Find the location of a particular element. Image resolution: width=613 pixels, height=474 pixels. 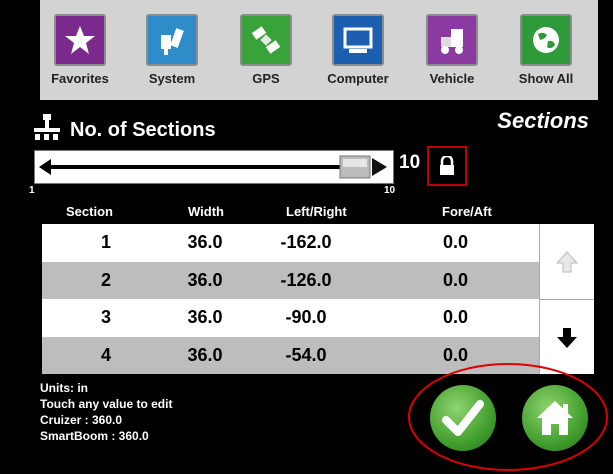

left-right-value: -54.0 is located at coordinates (306, 355).